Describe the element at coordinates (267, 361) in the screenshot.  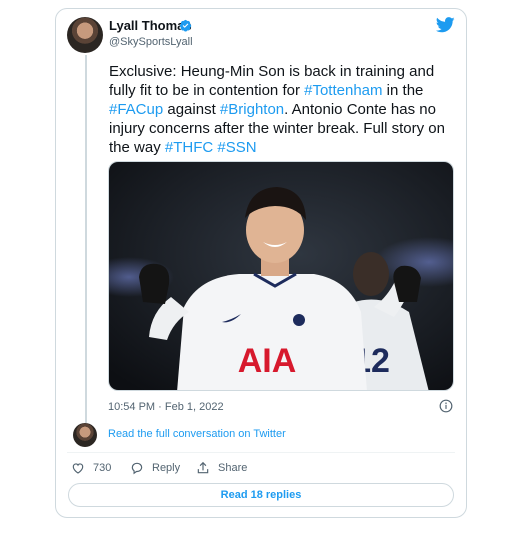
I see `shirt-sponsor-text: AIA` at that location.